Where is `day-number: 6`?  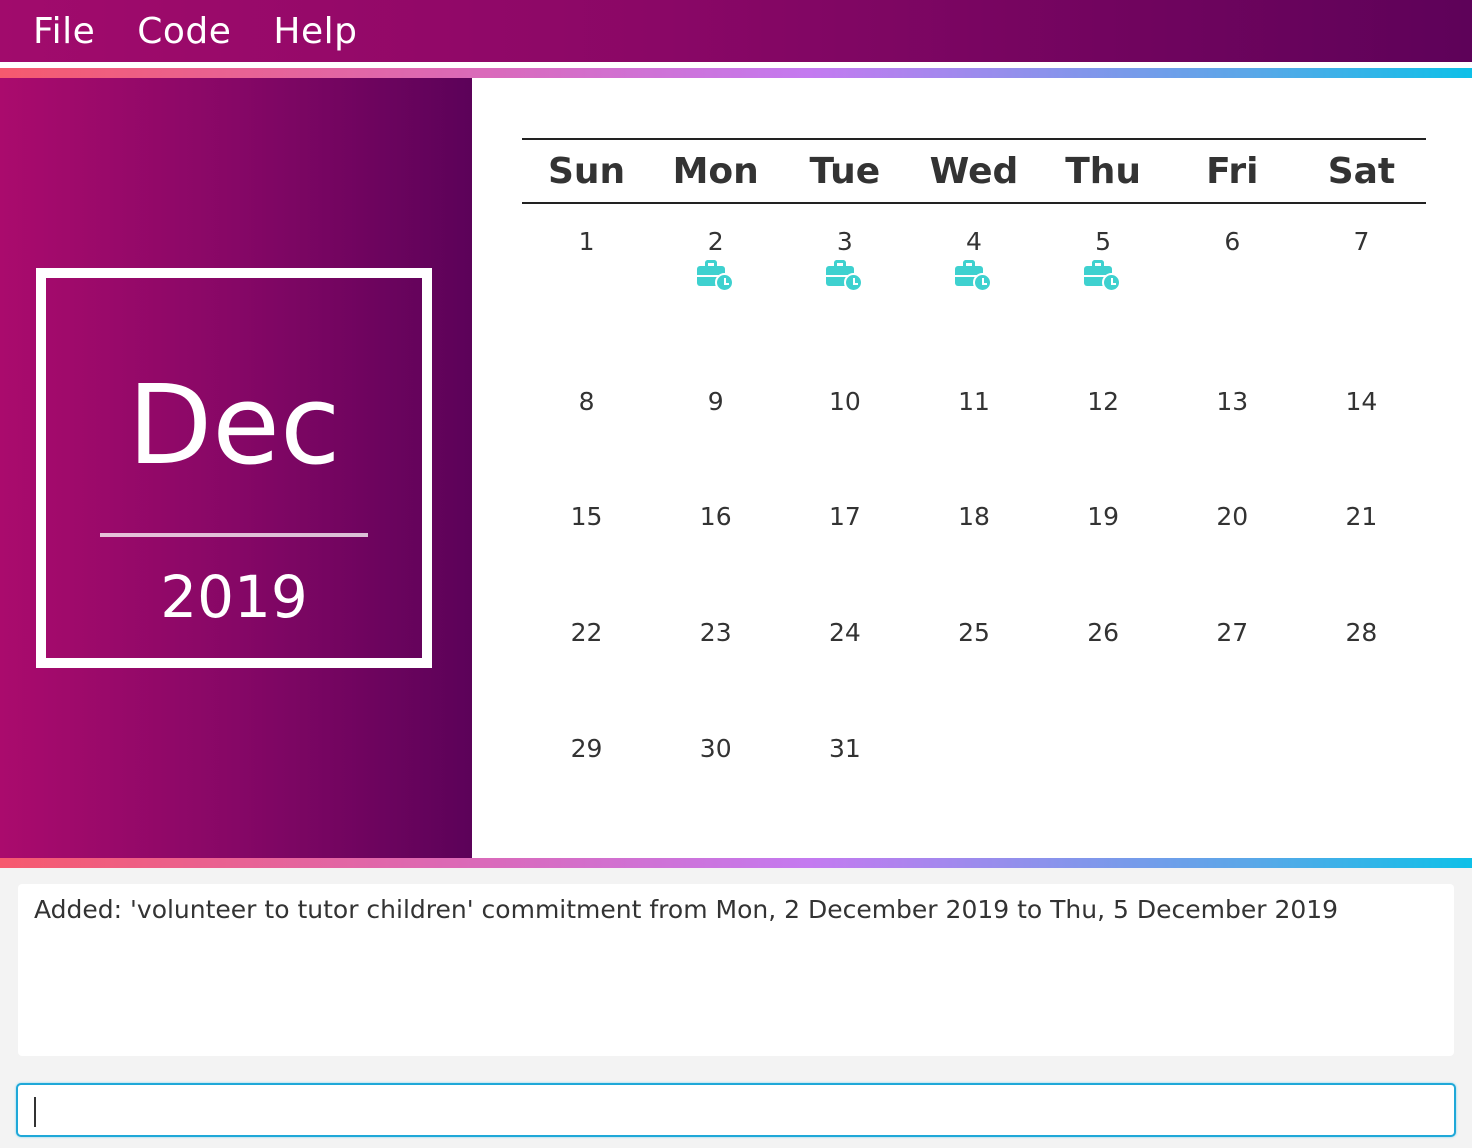 day-number: 6 is located at coordinates (1232, 241).